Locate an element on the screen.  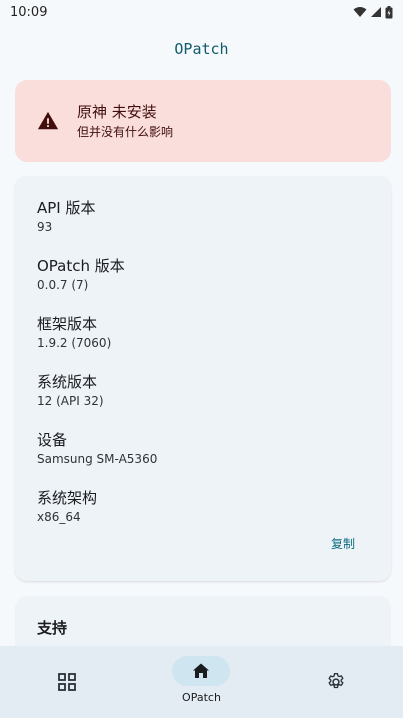
info-item-api-version: API 版本 93 is located at coordinates (203, 227).